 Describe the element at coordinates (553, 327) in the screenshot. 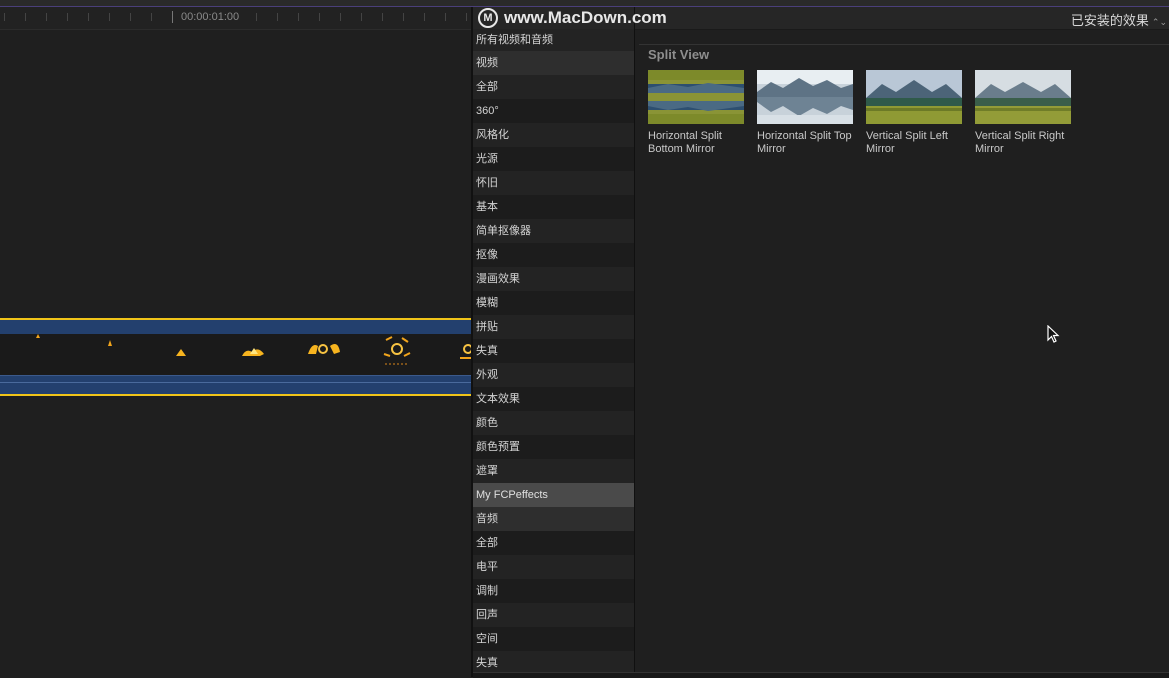

I see `sidebar-item: 拼贴` at that location.